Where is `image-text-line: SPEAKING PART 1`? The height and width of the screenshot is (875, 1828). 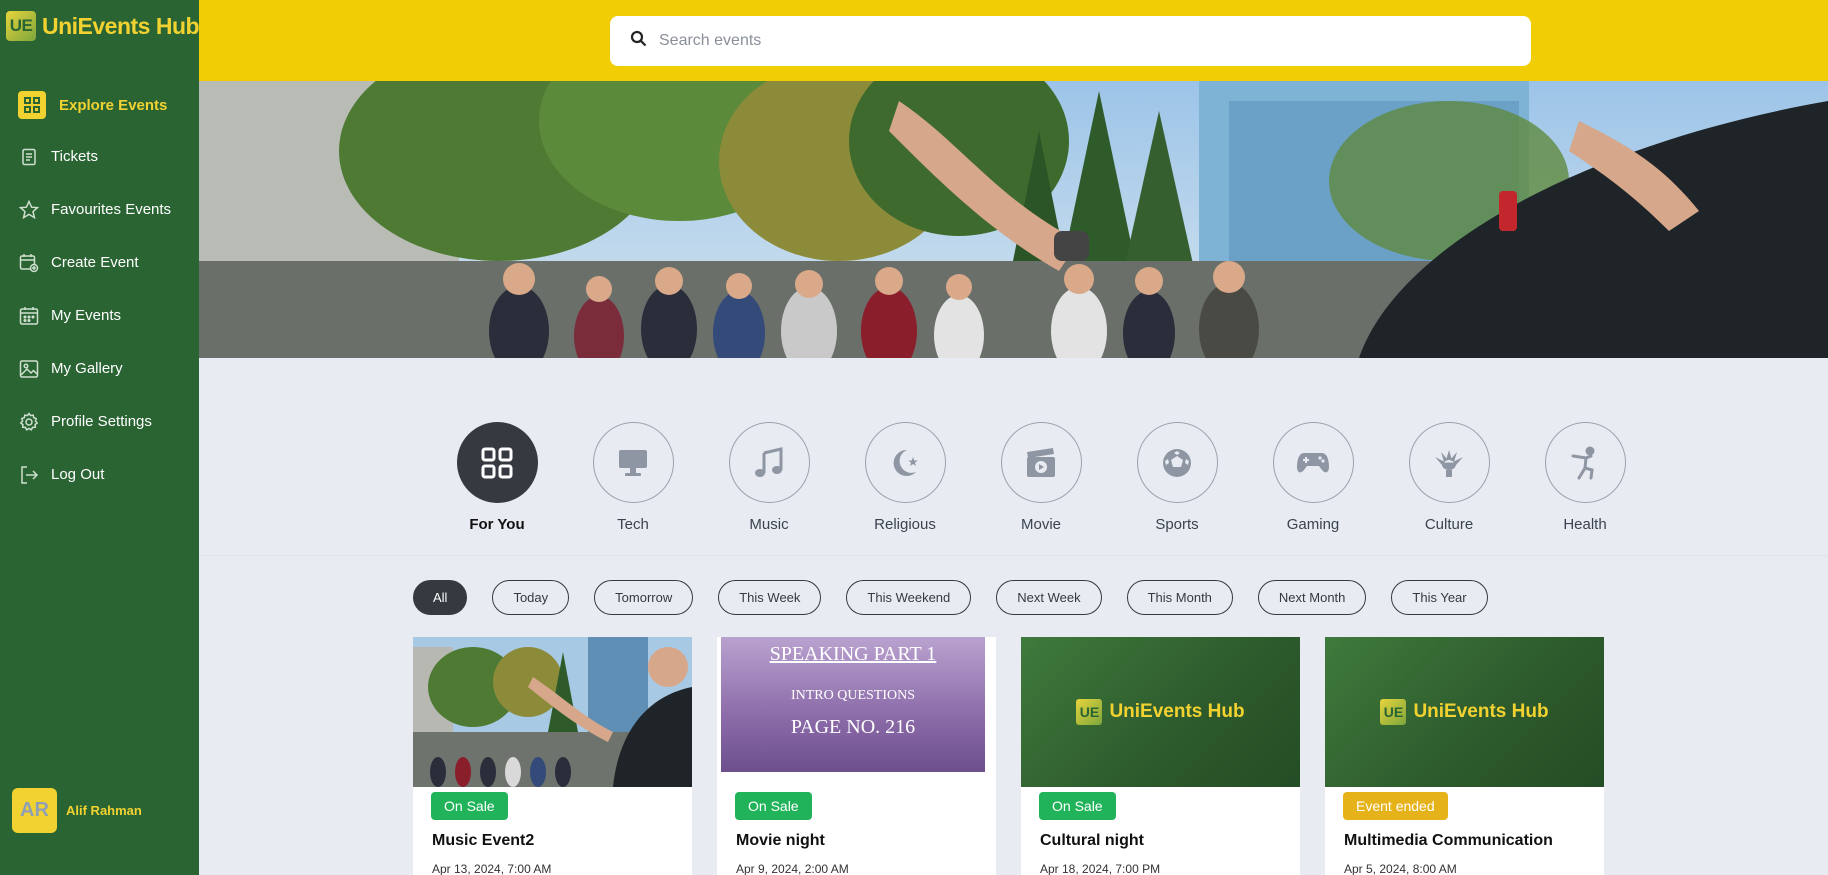 image-text-line: SPEAKING PART 1 is located at coordinates (853, 654).